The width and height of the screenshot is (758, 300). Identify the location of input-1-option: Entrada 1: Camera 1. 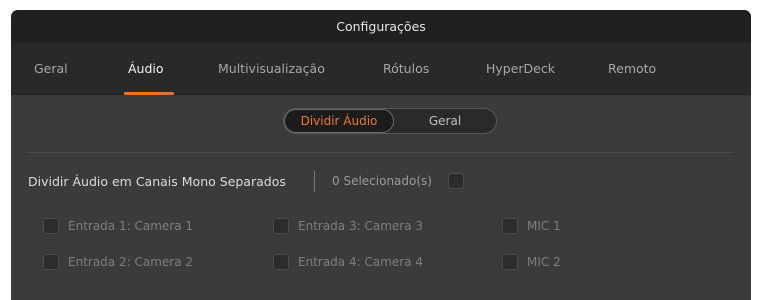
(118, 226).